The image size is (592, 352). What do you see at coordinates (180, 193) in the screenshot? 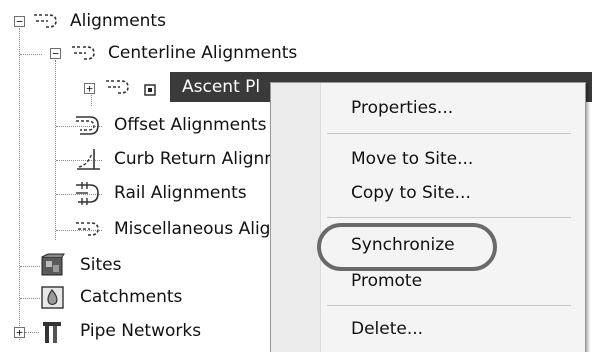
I see `tree-item-label: Rail Alignments` at bounding box center [180, 193].